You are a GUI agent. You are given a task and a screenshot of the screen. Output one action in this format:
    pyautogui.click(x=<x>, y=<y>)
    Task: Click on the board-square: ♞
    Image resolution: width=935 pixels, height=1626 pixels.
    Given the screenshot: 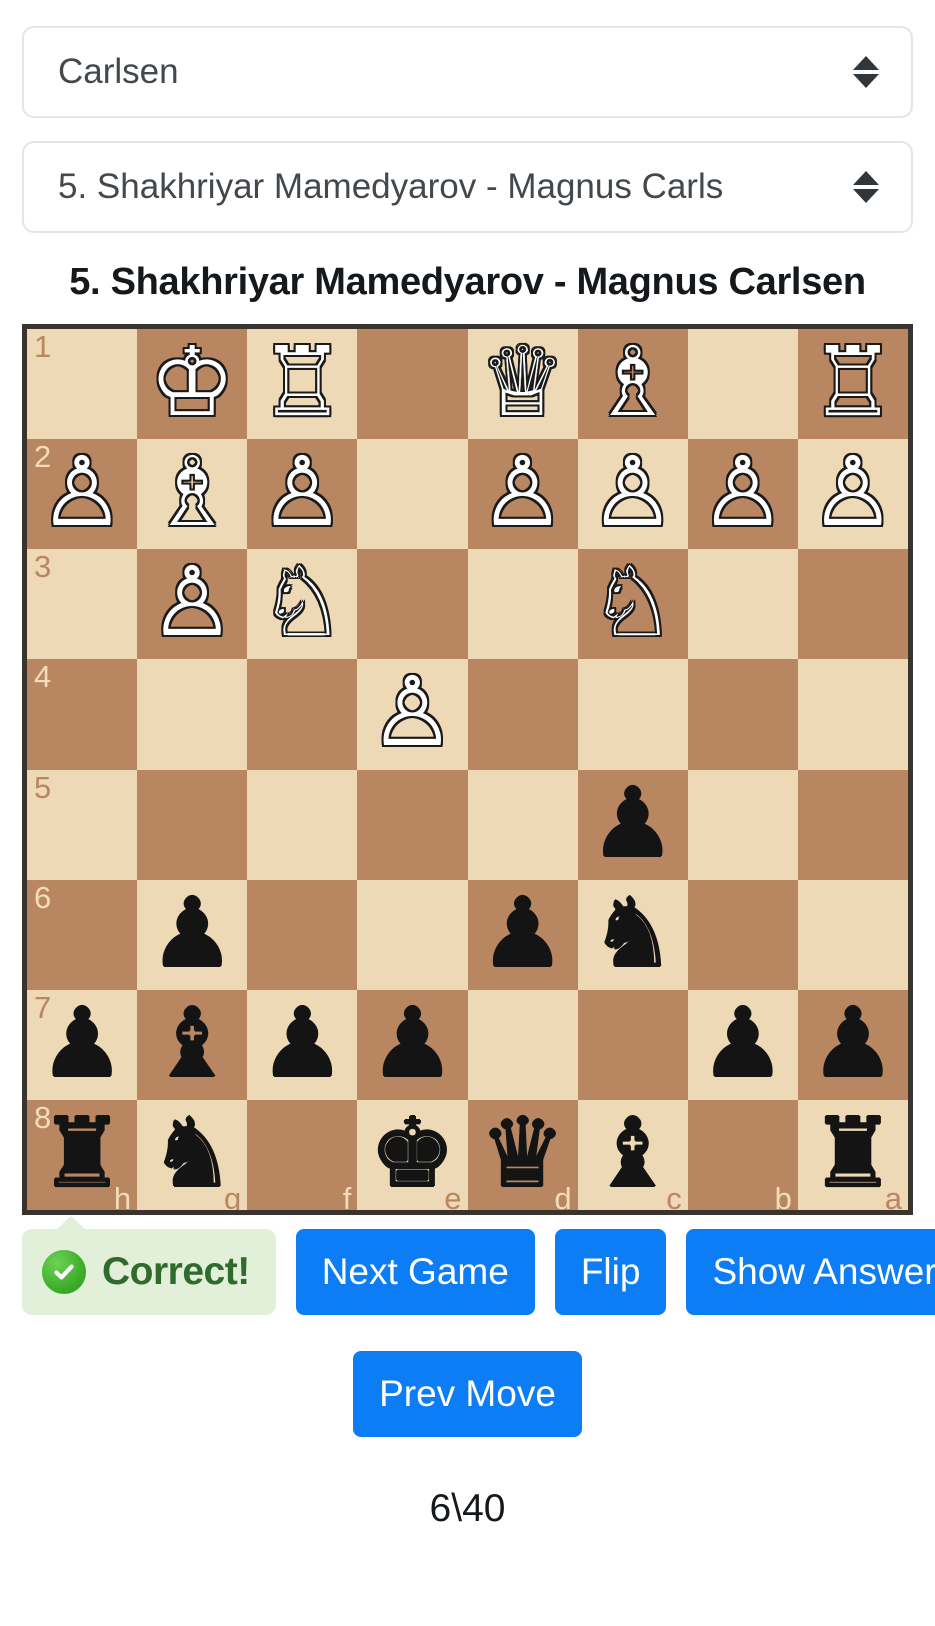 What is the action you would take?
    pyautogui.click(x=632, y=934)
    